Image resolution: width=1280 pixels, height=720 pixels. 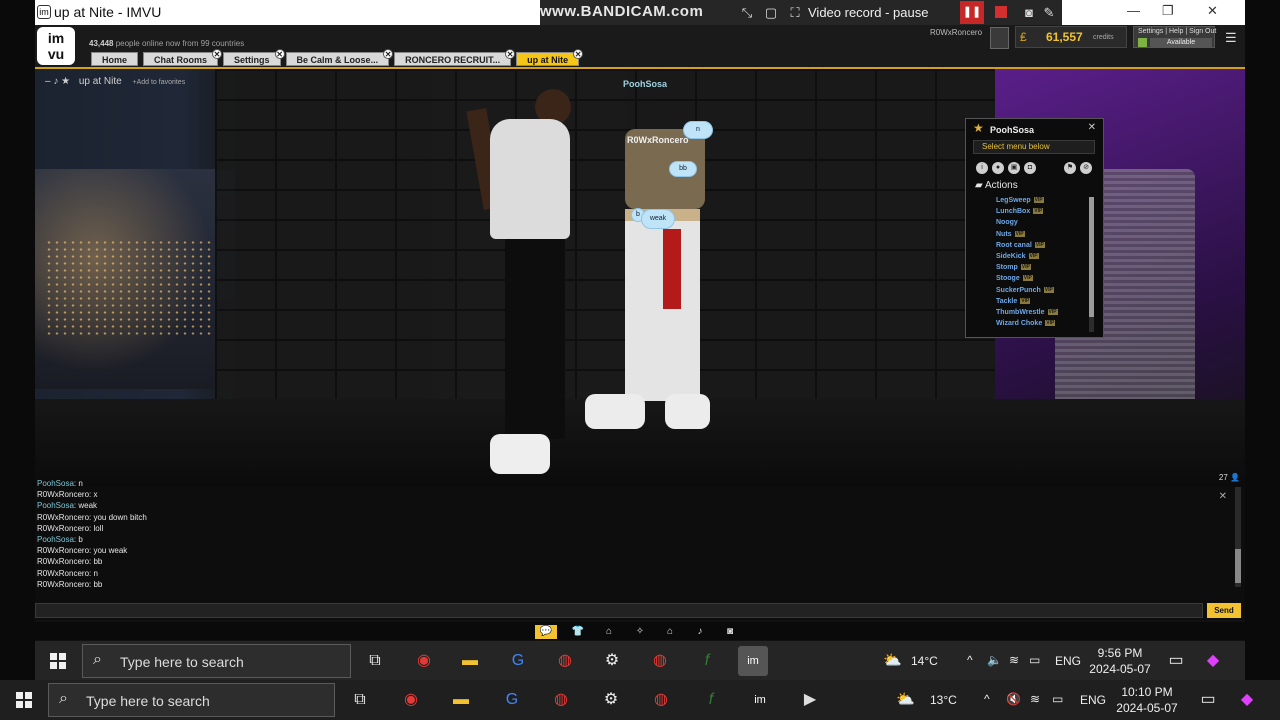 What do you see at coordinates (795, 13) in the screenshot?
I see `fullscreen-icon: ⛶` at bounding box center [795, 13].